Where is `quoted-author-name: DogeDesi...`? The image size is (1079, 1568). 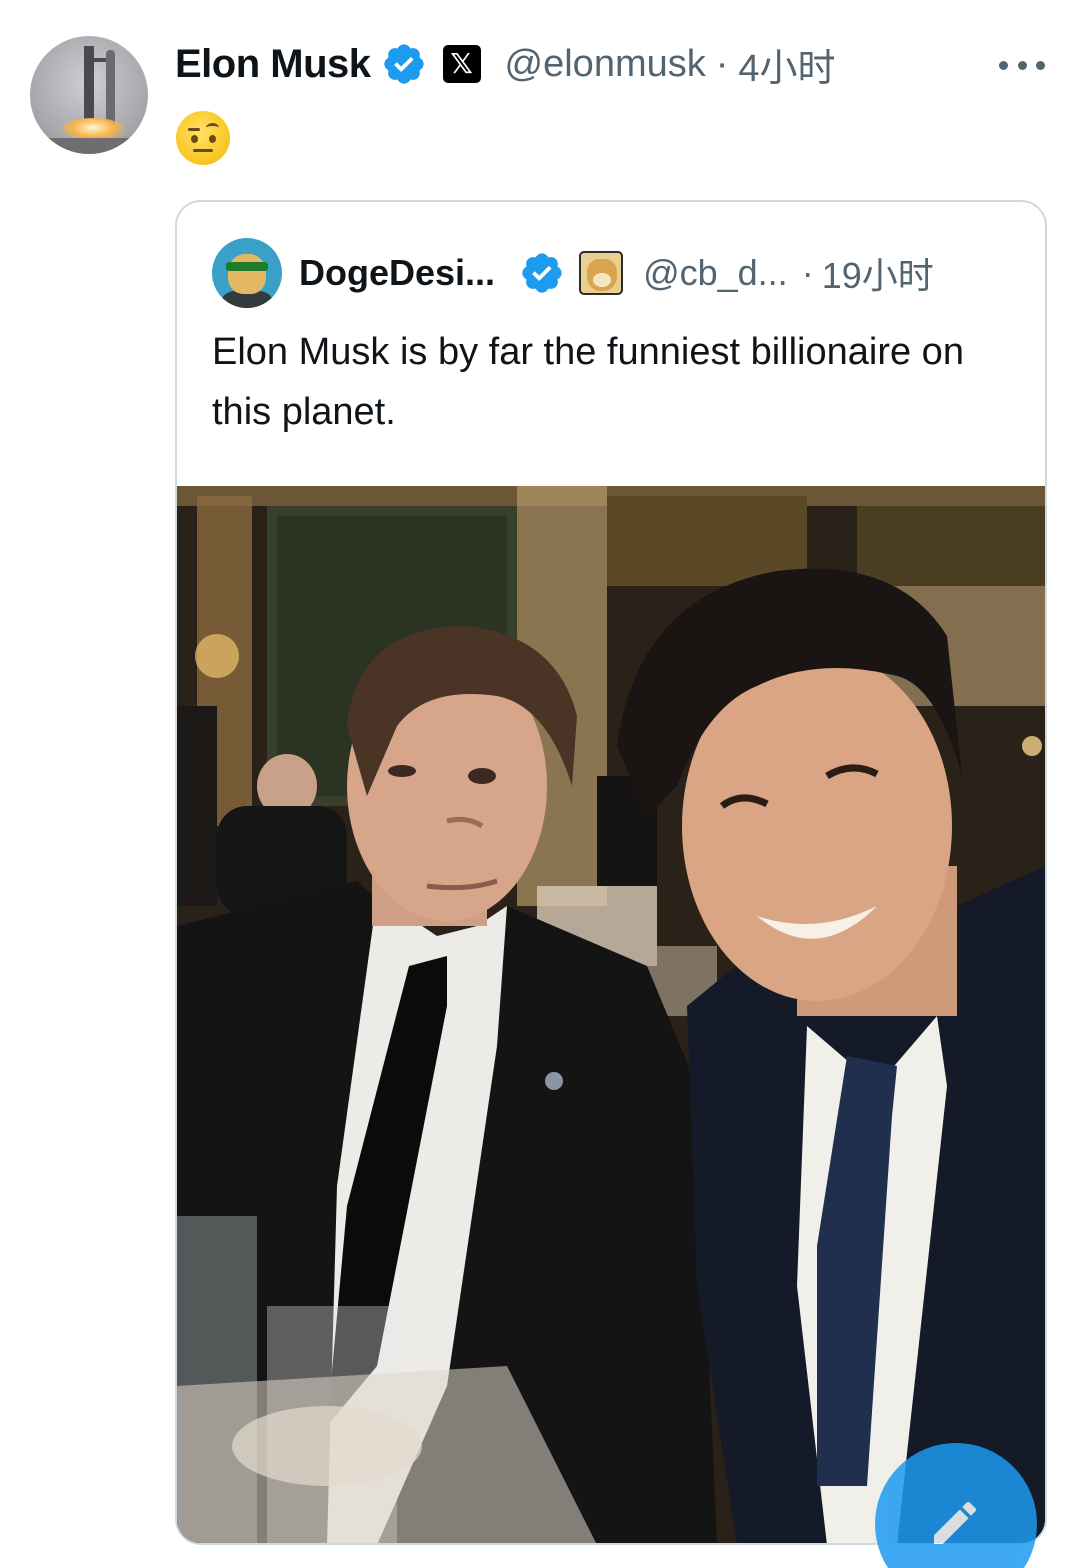
quoted-author-name: DogeDesi... is located at coordinates (397, 273).